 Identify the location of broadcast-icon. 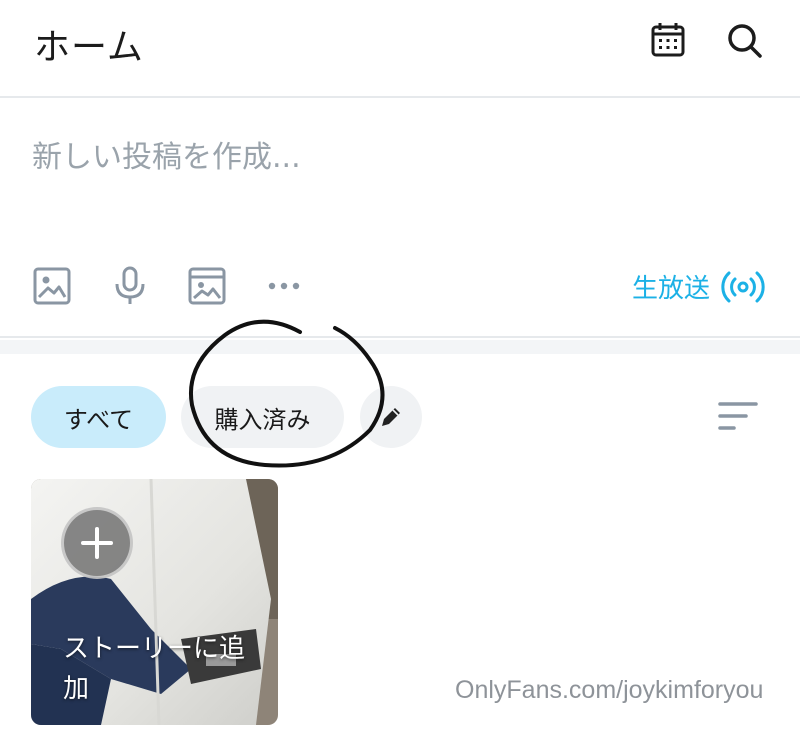
(743, 286).